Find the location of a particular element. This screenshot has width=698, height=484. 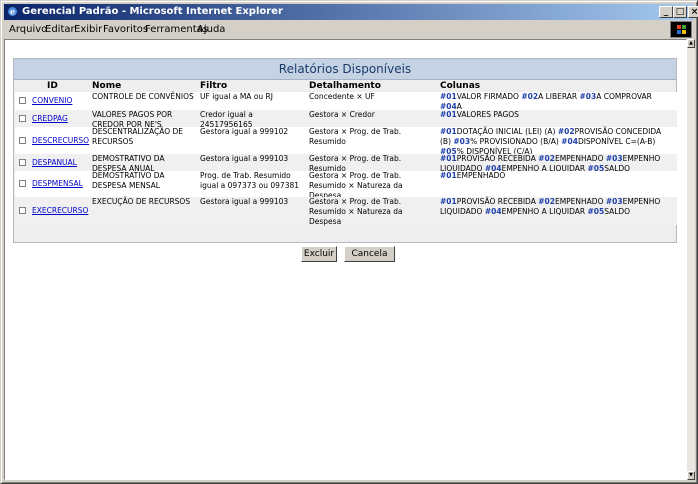

nome-line: VALORES PAGOS POR is located at coordinates (132, 114).